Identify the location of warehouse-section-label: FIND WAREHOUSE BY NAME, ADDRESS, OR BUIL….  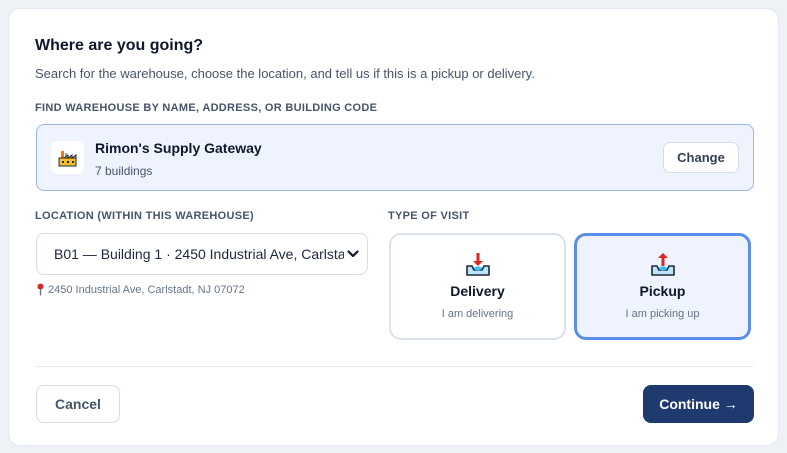
(206, 108).